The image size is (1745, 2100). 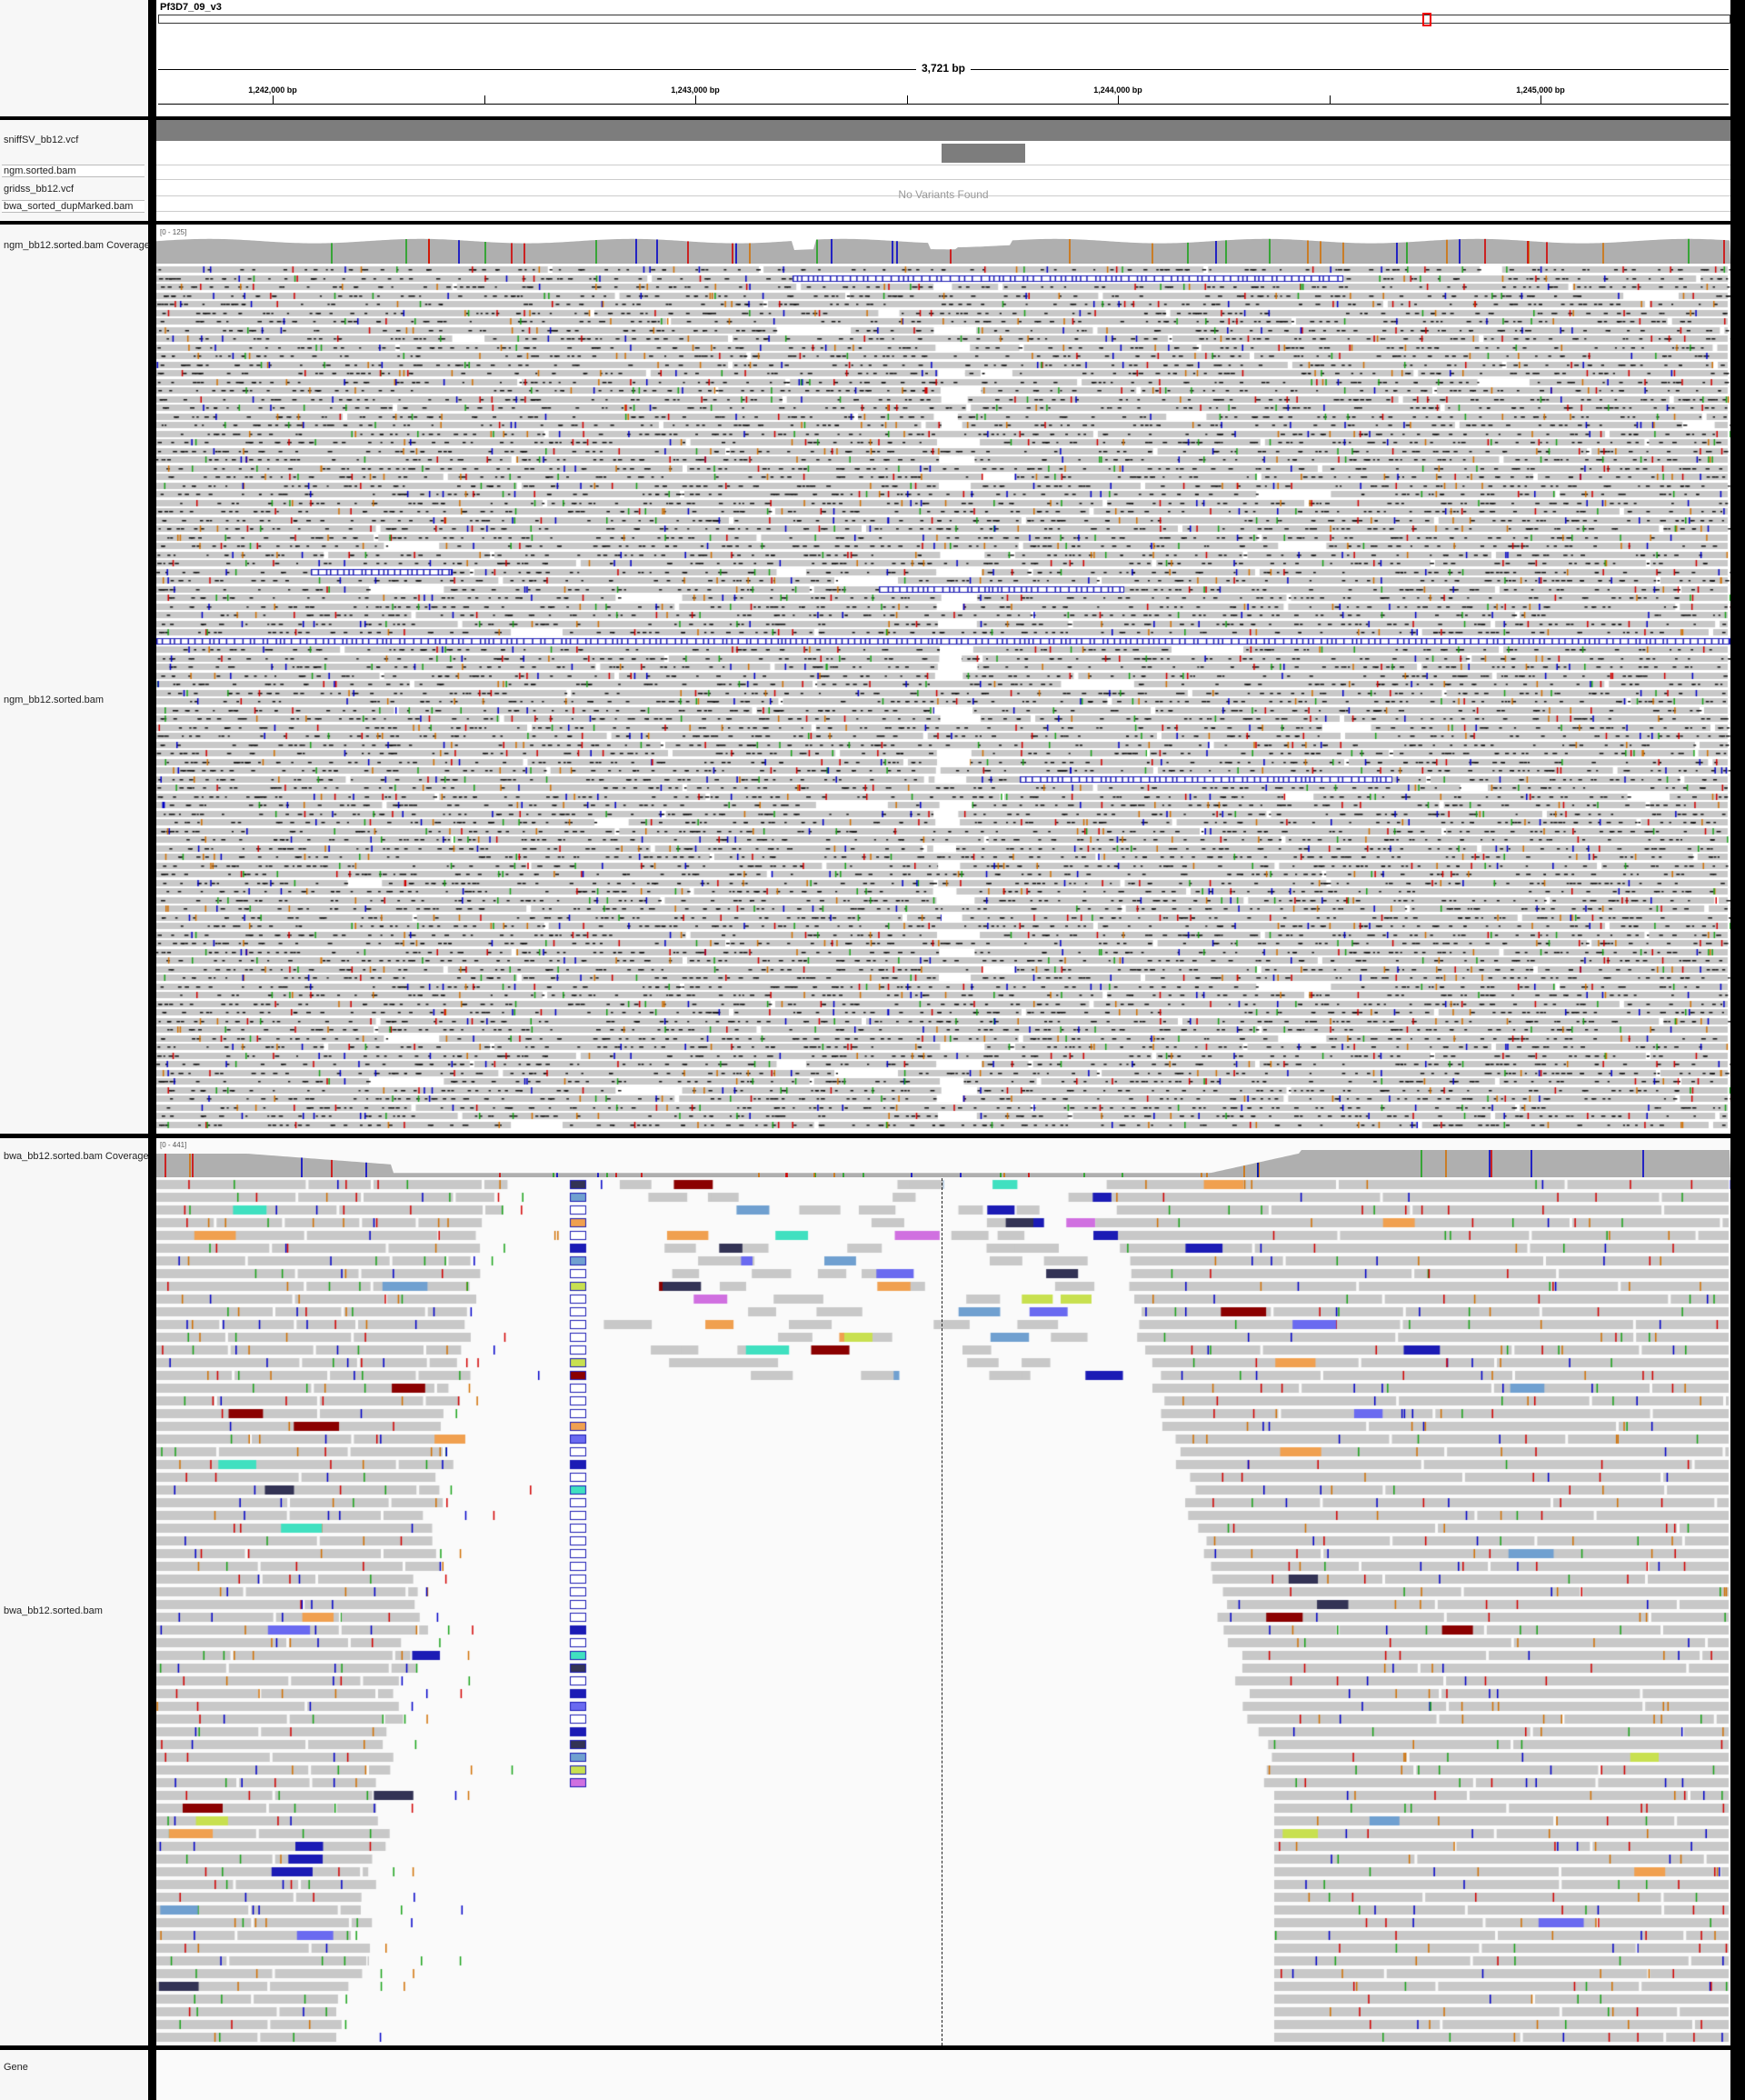 What do you see at coordinates (191, 7) in the screenshot?
I see `chromosome-name: Pf3D7_09_v3` at bounding box center [191, 7].